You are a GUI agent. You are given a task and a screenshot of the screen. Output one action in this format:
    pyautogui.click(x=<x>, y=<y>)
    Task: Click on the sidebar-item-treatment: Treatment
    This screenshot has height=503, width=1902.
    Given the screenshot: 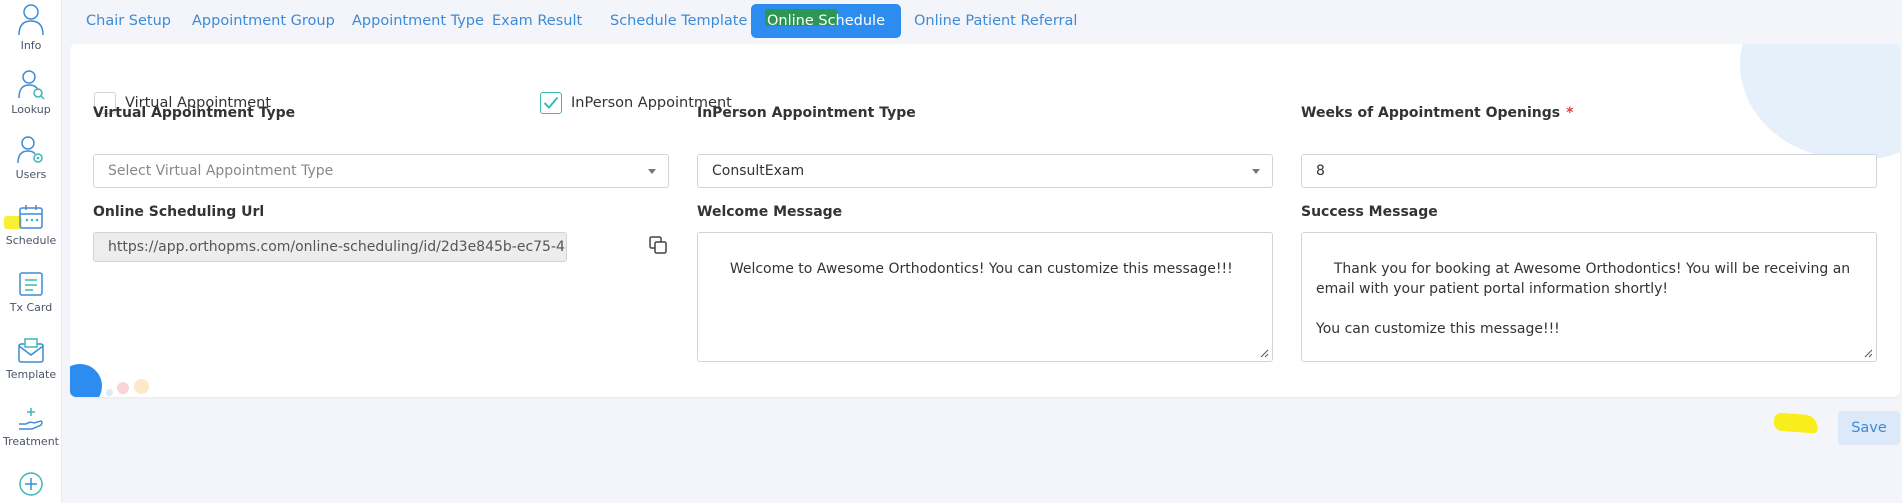 What is the action you would take?
    pyautogui.click(x=31, y=426)
    